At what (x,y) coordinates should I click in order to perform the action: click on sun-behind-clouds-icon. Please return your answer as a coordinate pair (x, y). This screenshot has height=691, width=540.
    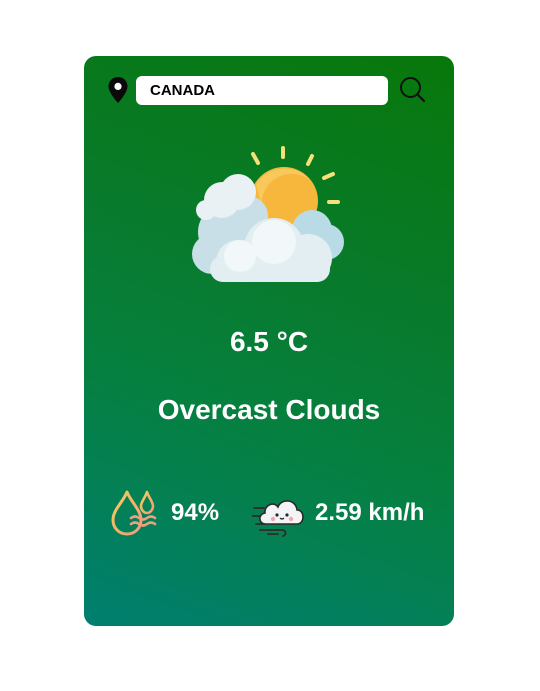
    Looking at the image, I should click on (268, 214).